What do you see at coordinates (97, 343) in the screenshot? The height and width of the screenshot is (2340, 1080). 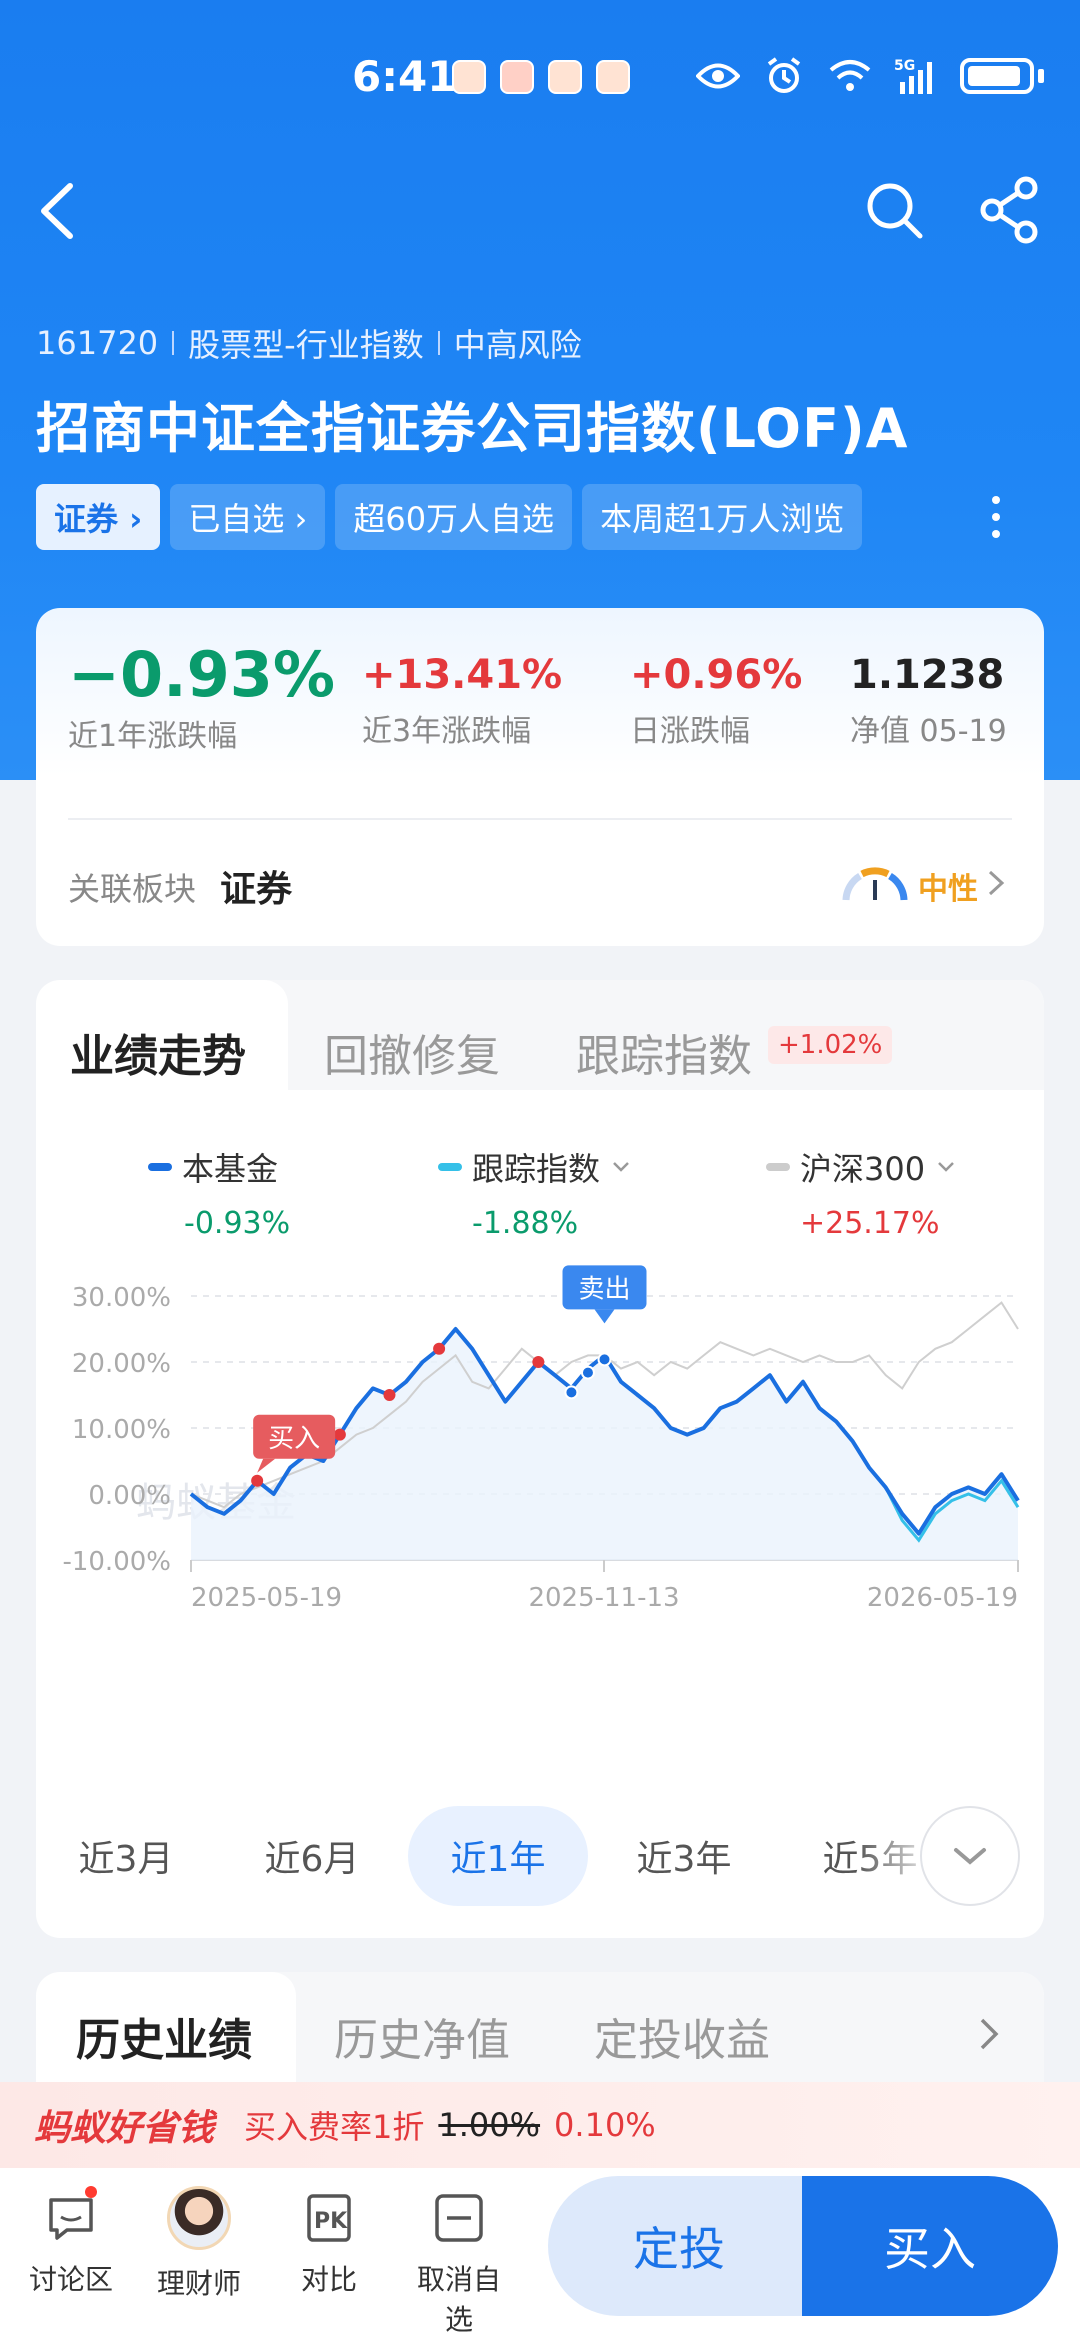 I see `fund-code: 161720` at bounding box center [97, 343].